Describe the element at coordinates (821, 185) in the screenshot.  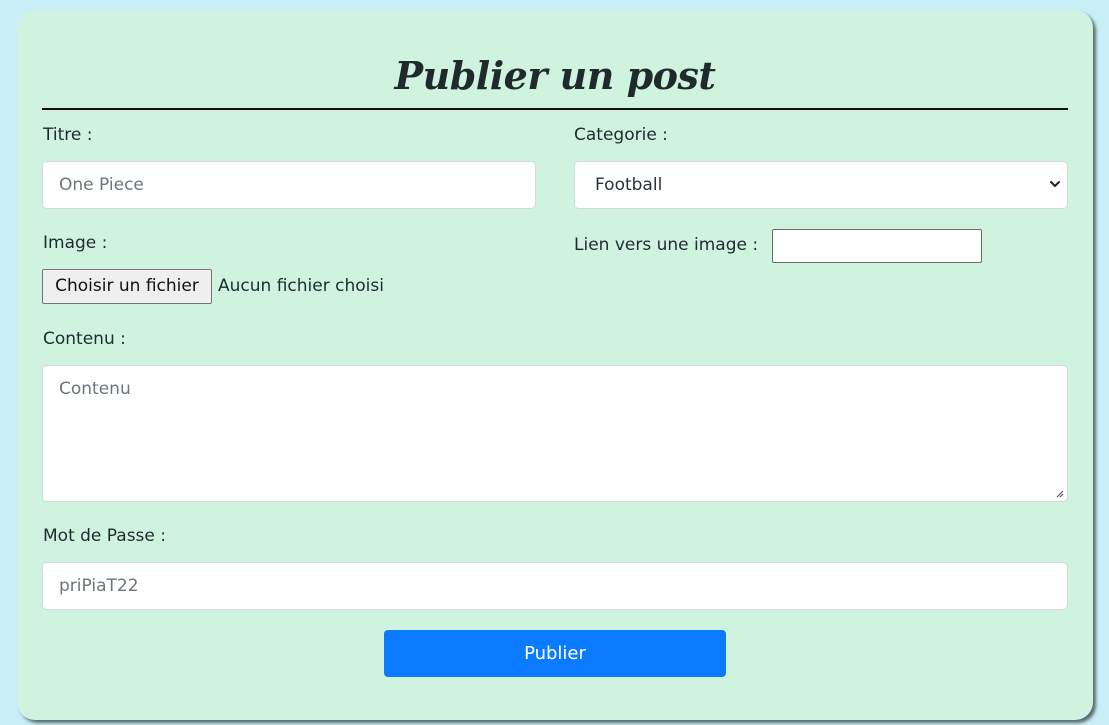
I see `categorie-select: Football` at that location.